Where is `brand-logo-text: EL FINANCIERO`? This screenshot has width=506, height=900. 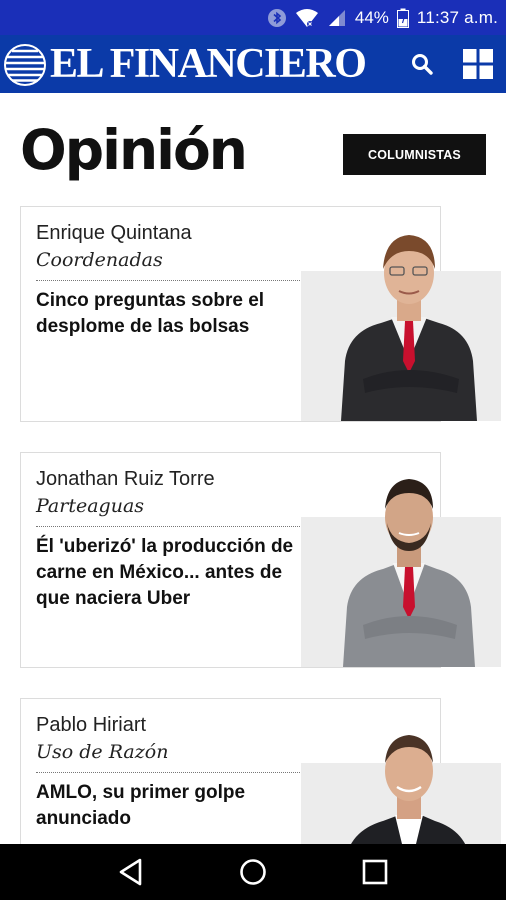
brand-logo-text: EL FINANCIERO is located at coordinates (208, 64).